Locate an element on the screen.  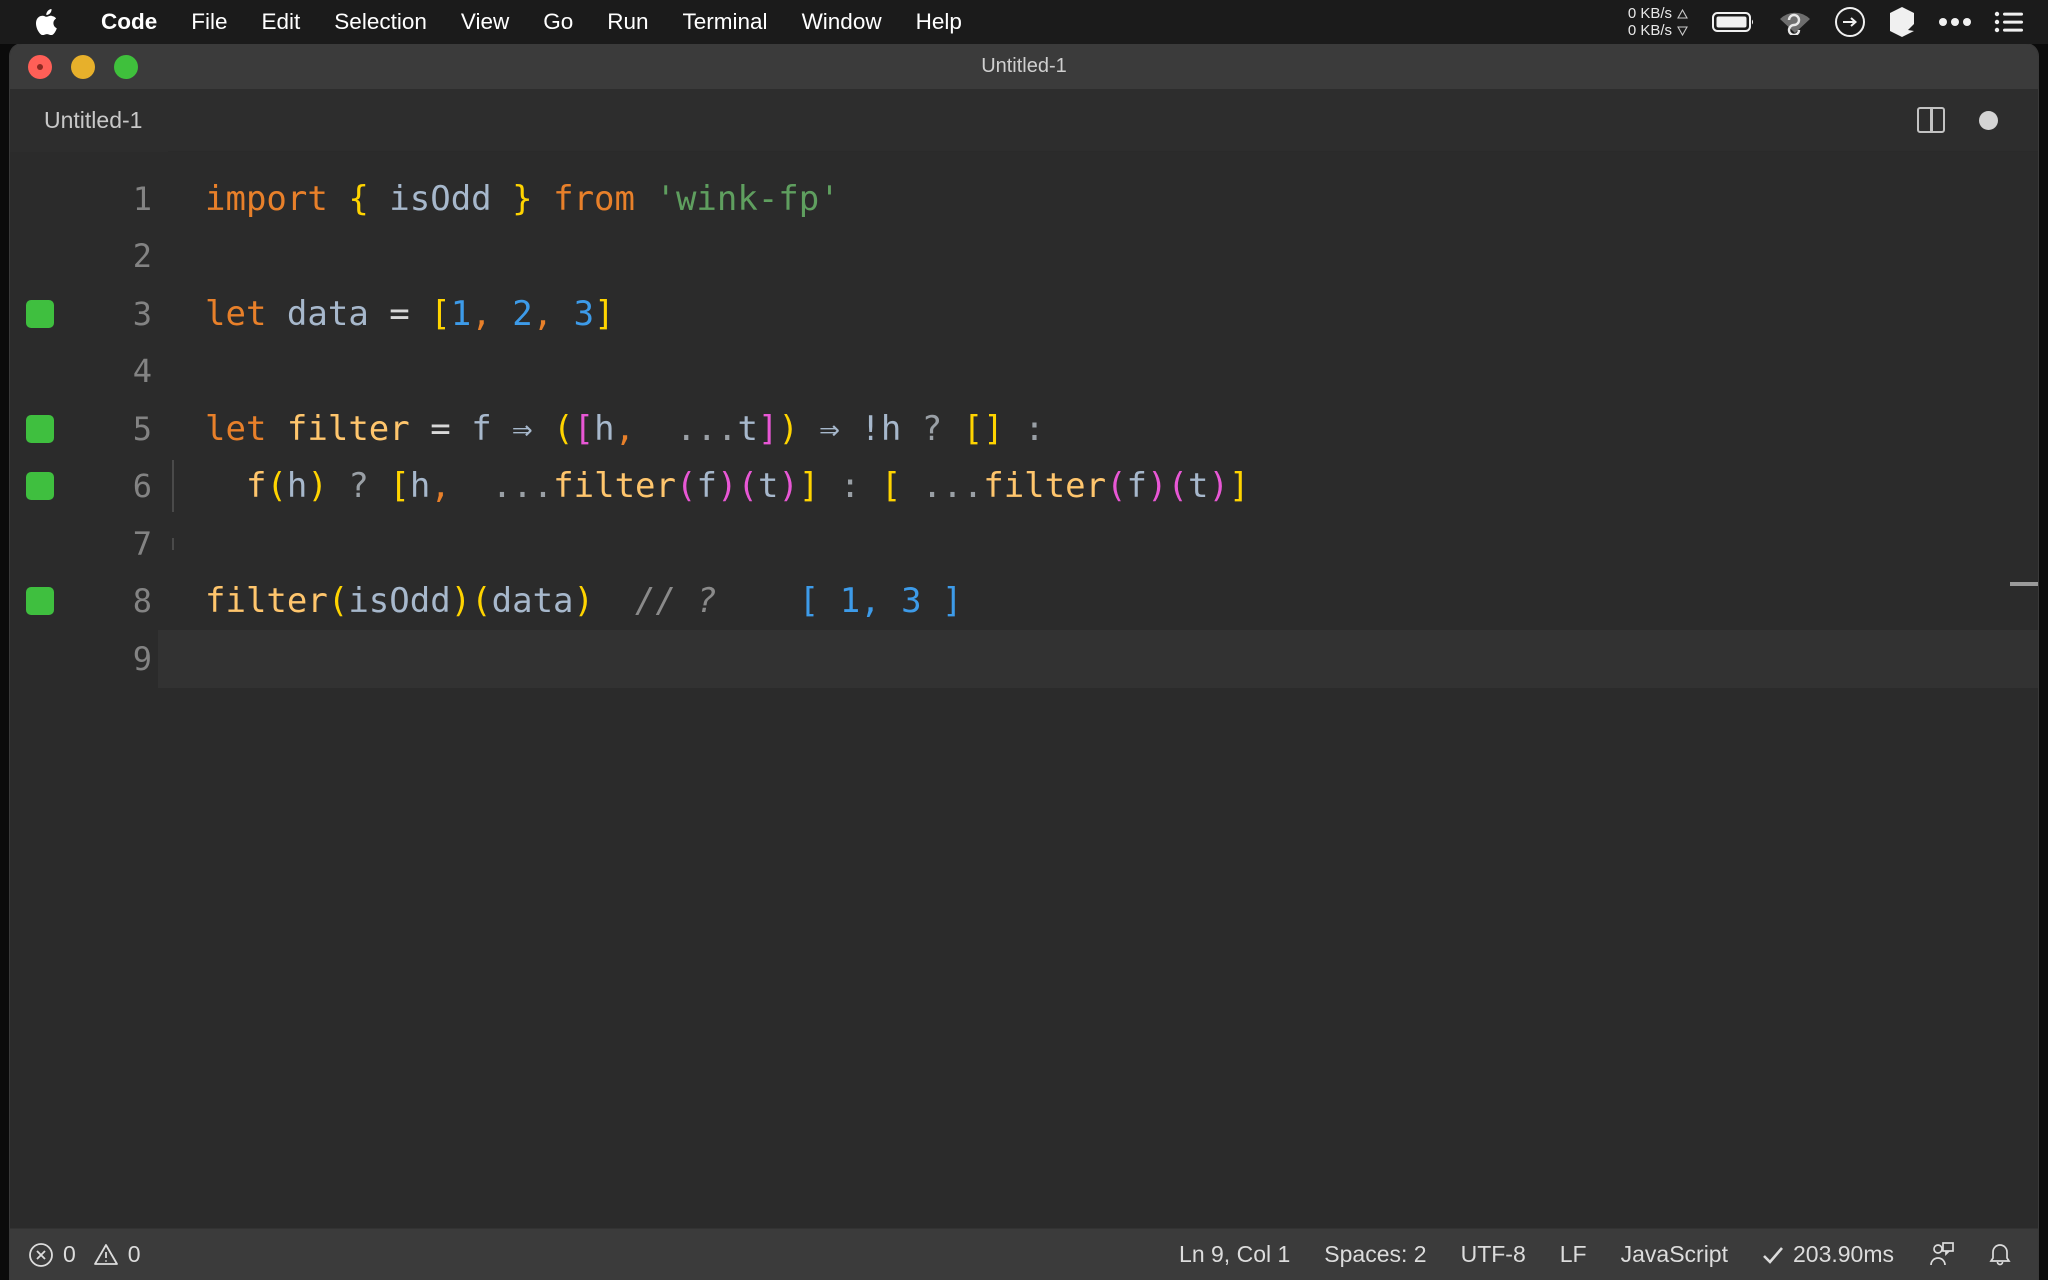
code-line: 3 let data = [1, 2, 3] is located at coordinates (1024, 314).